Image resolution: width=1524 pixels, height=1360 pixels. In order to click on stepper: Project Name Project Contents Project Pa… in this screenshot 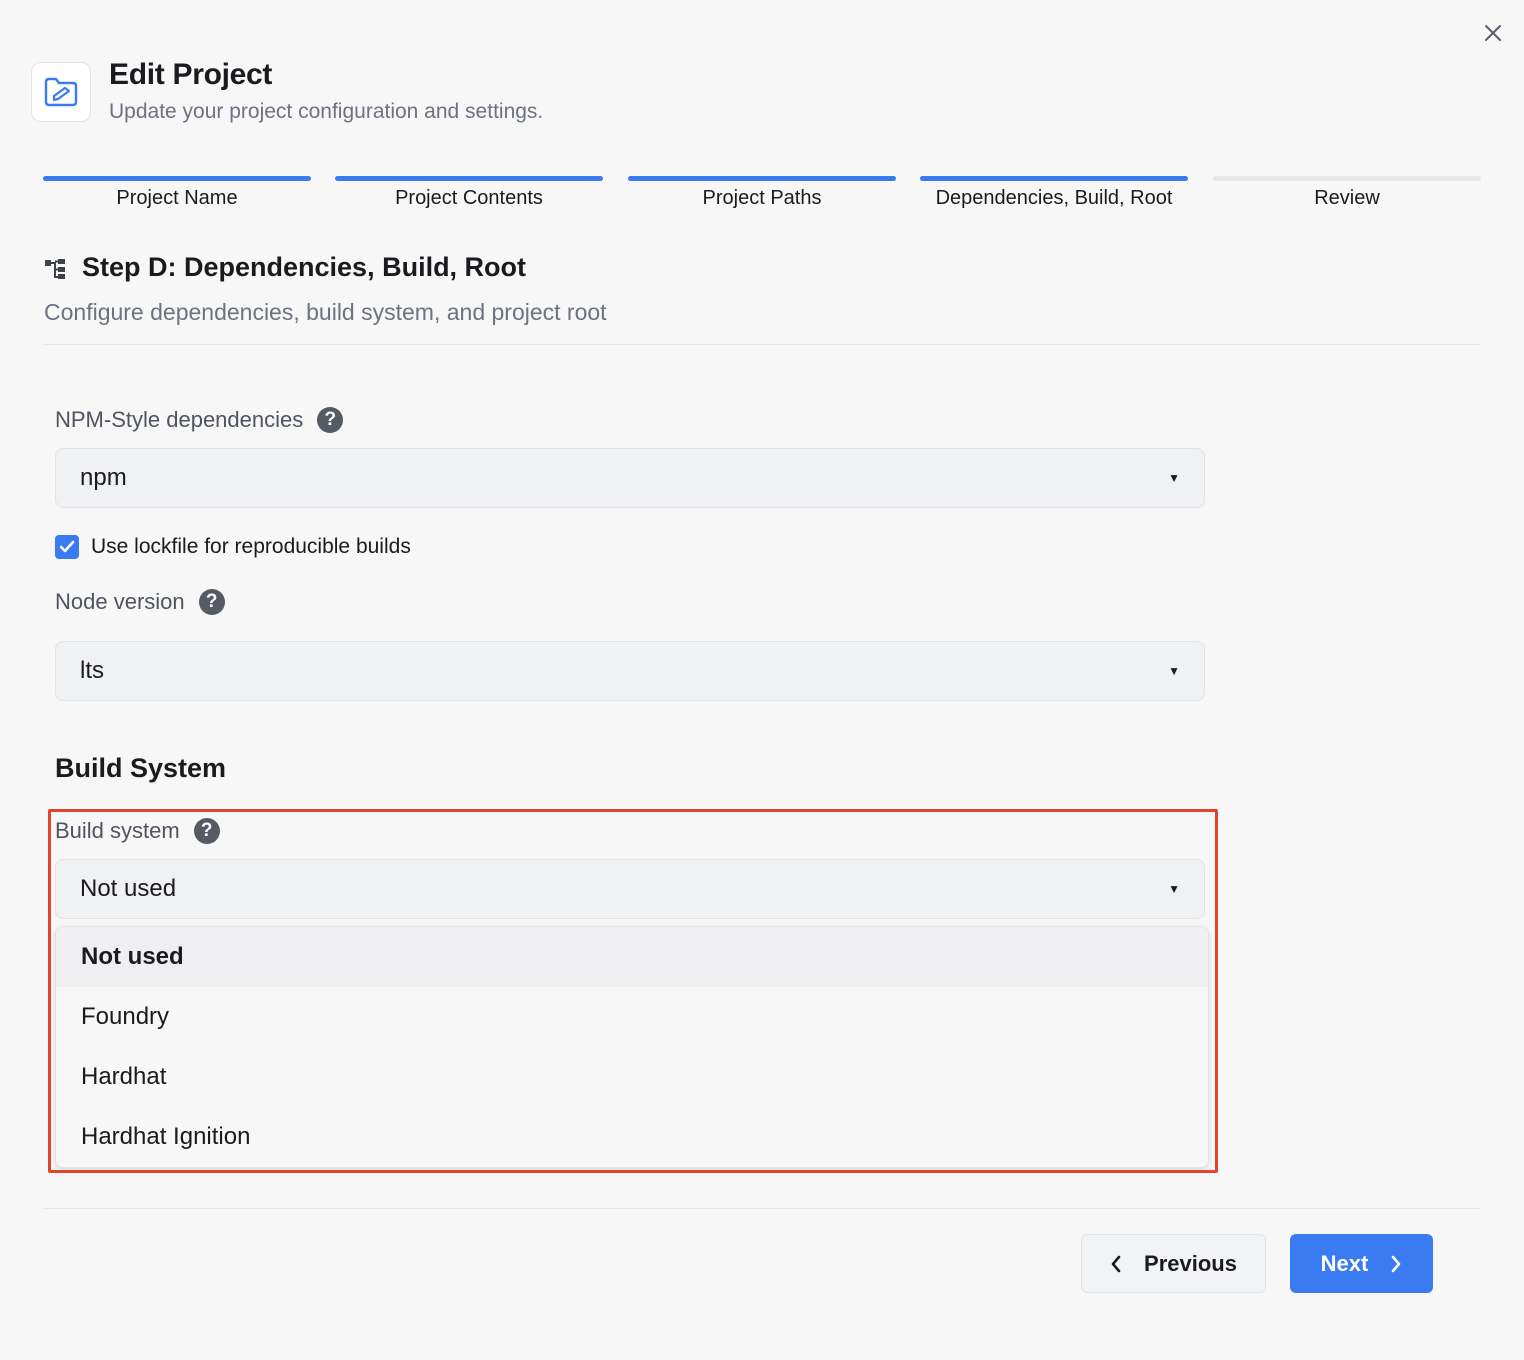, I will do `click(762, 196)`.